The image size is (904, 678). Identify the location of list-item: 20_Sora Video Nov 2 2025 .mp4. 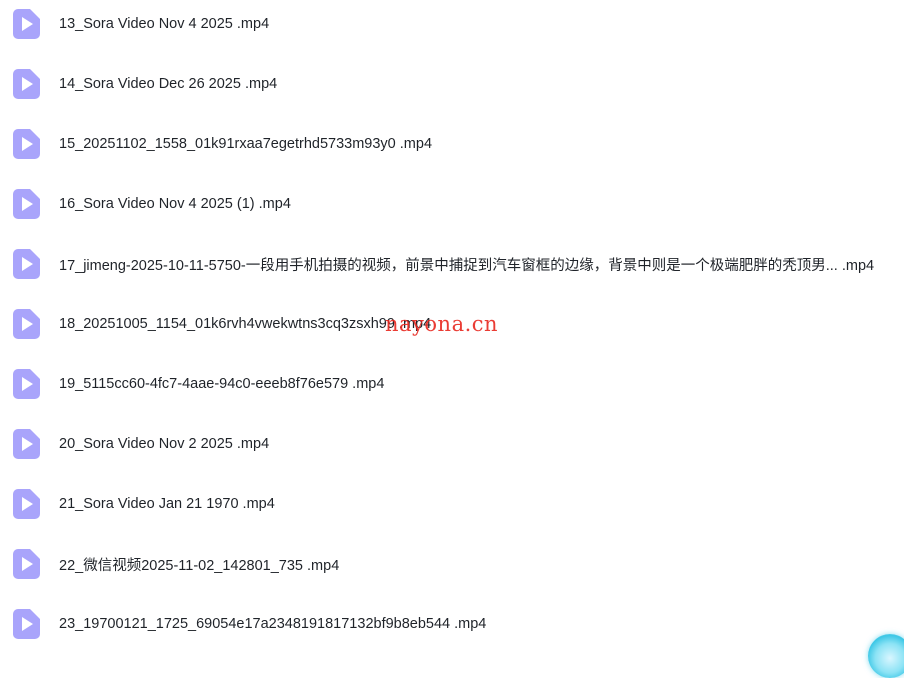
(452, 444).